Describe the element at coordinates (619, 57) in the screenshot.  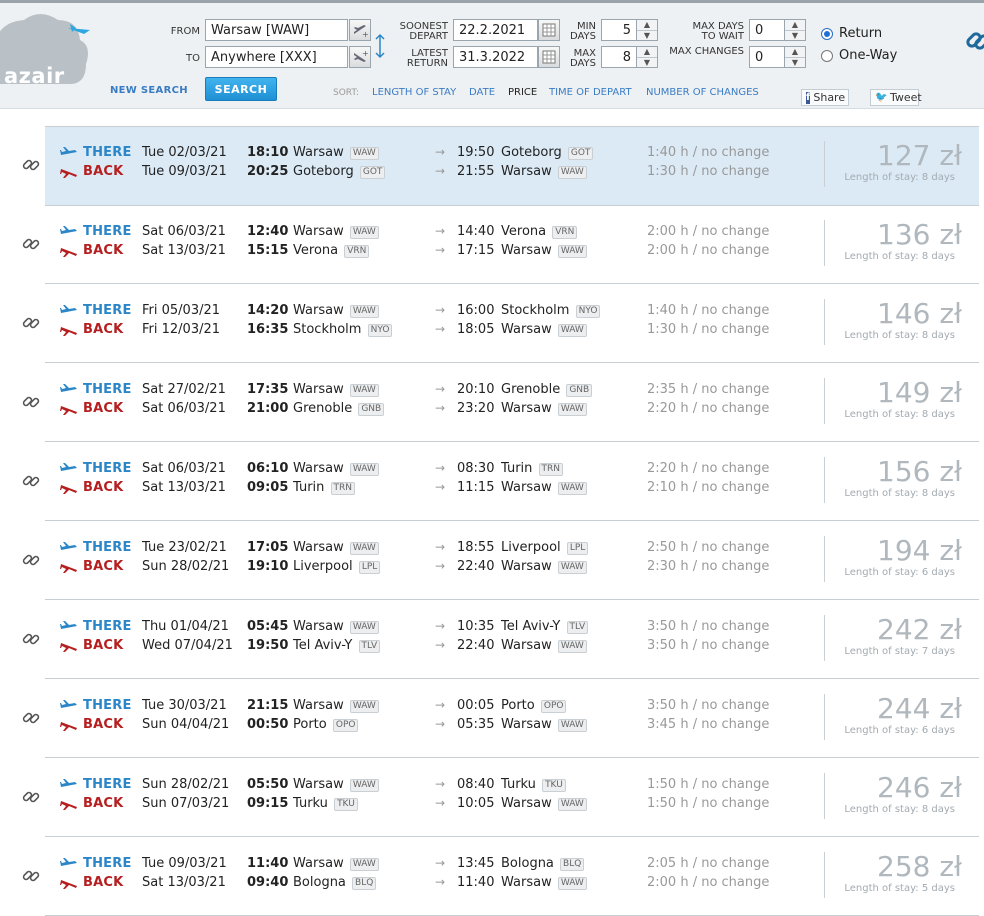
I see `max-days-input: 8` at that location.